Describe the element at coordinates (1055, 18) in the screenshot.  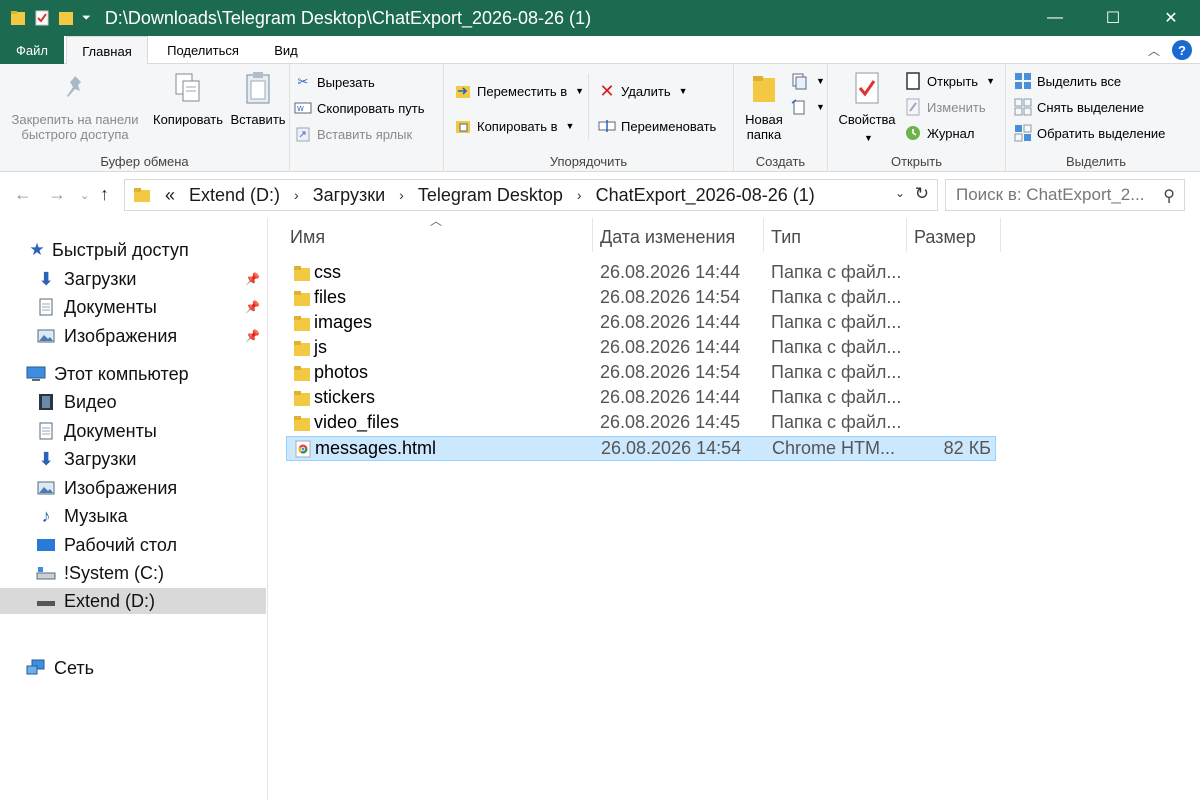
I see `minimize-button: —` at that location.